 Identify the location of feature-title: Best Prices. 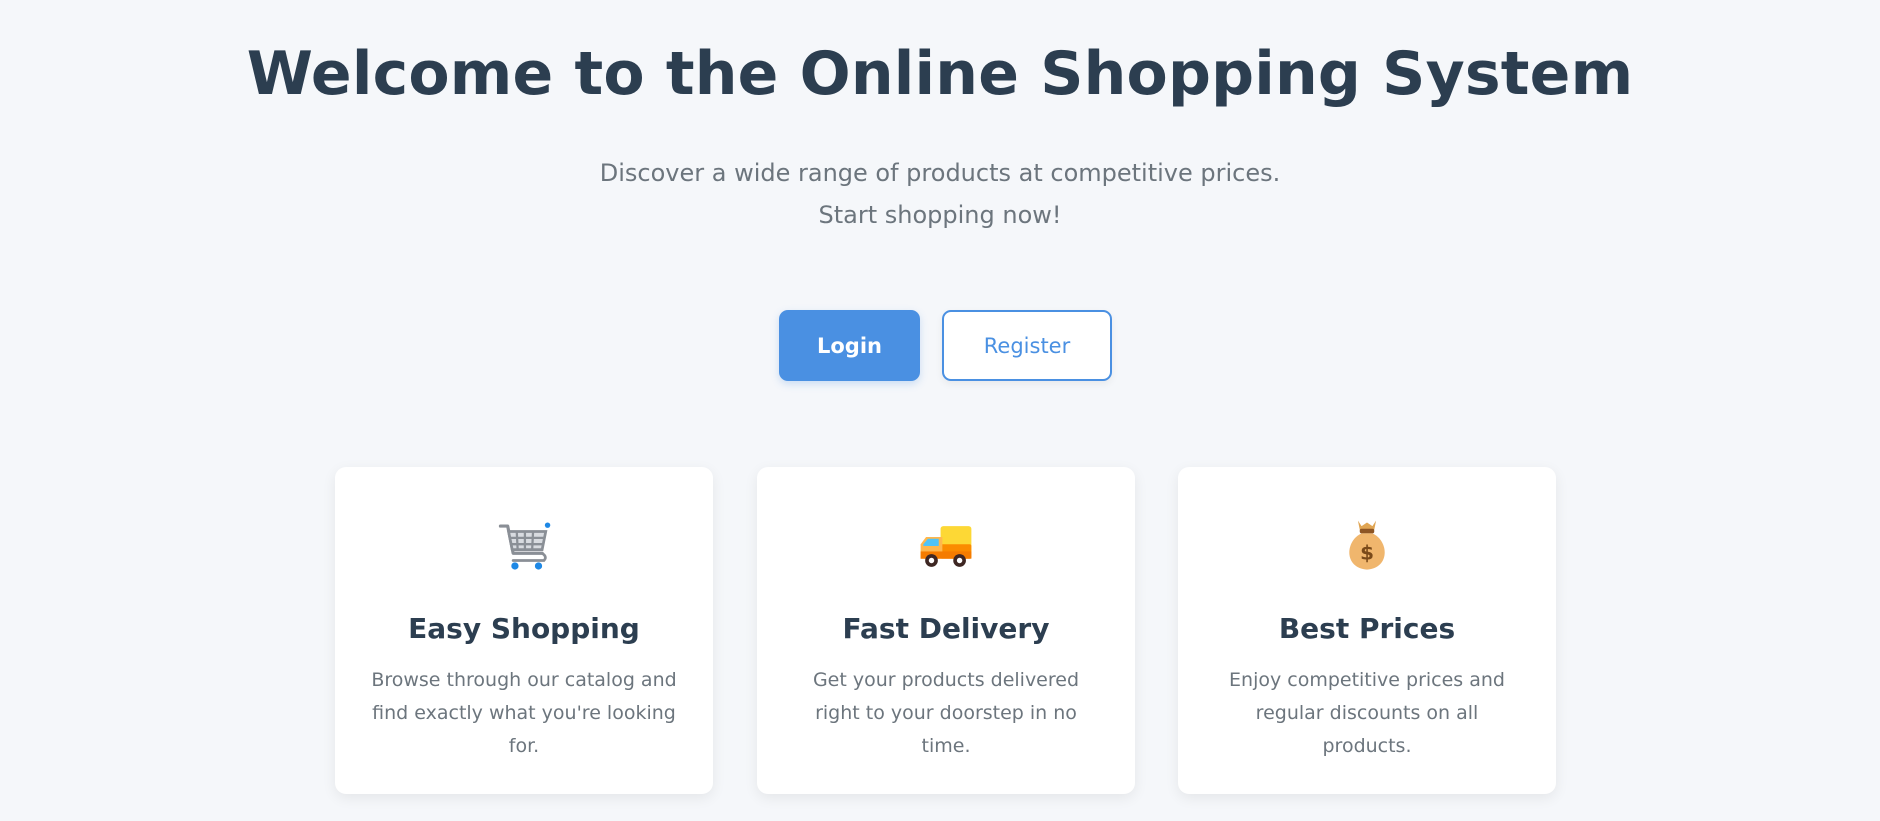
(1367, 628).